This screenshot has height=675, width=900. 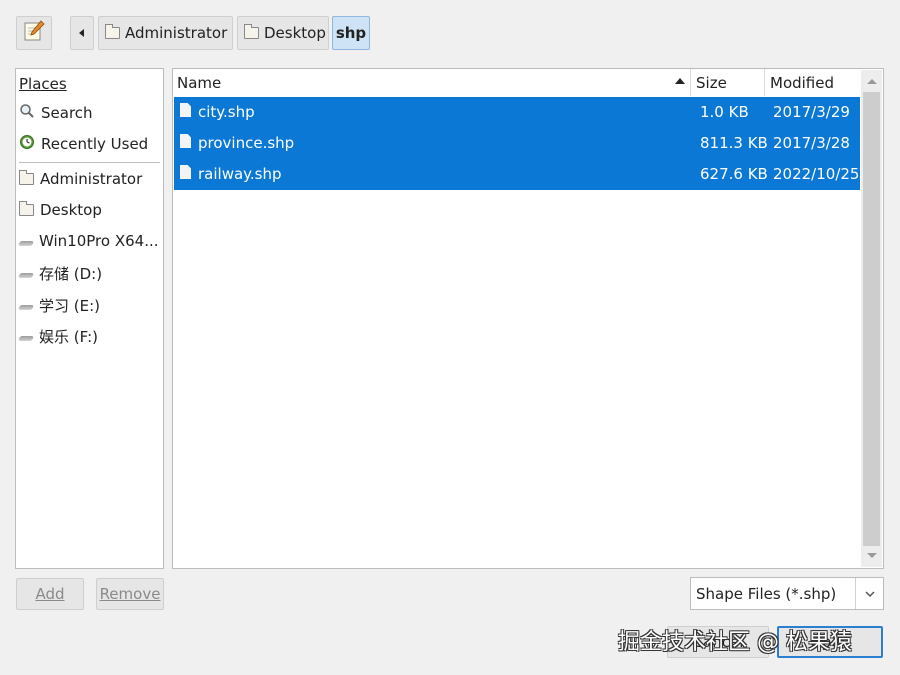 What do you see at coordinates (91, 179) in the screenshot?
I see `place-label: Administrator` at bounding box center [91, 179].